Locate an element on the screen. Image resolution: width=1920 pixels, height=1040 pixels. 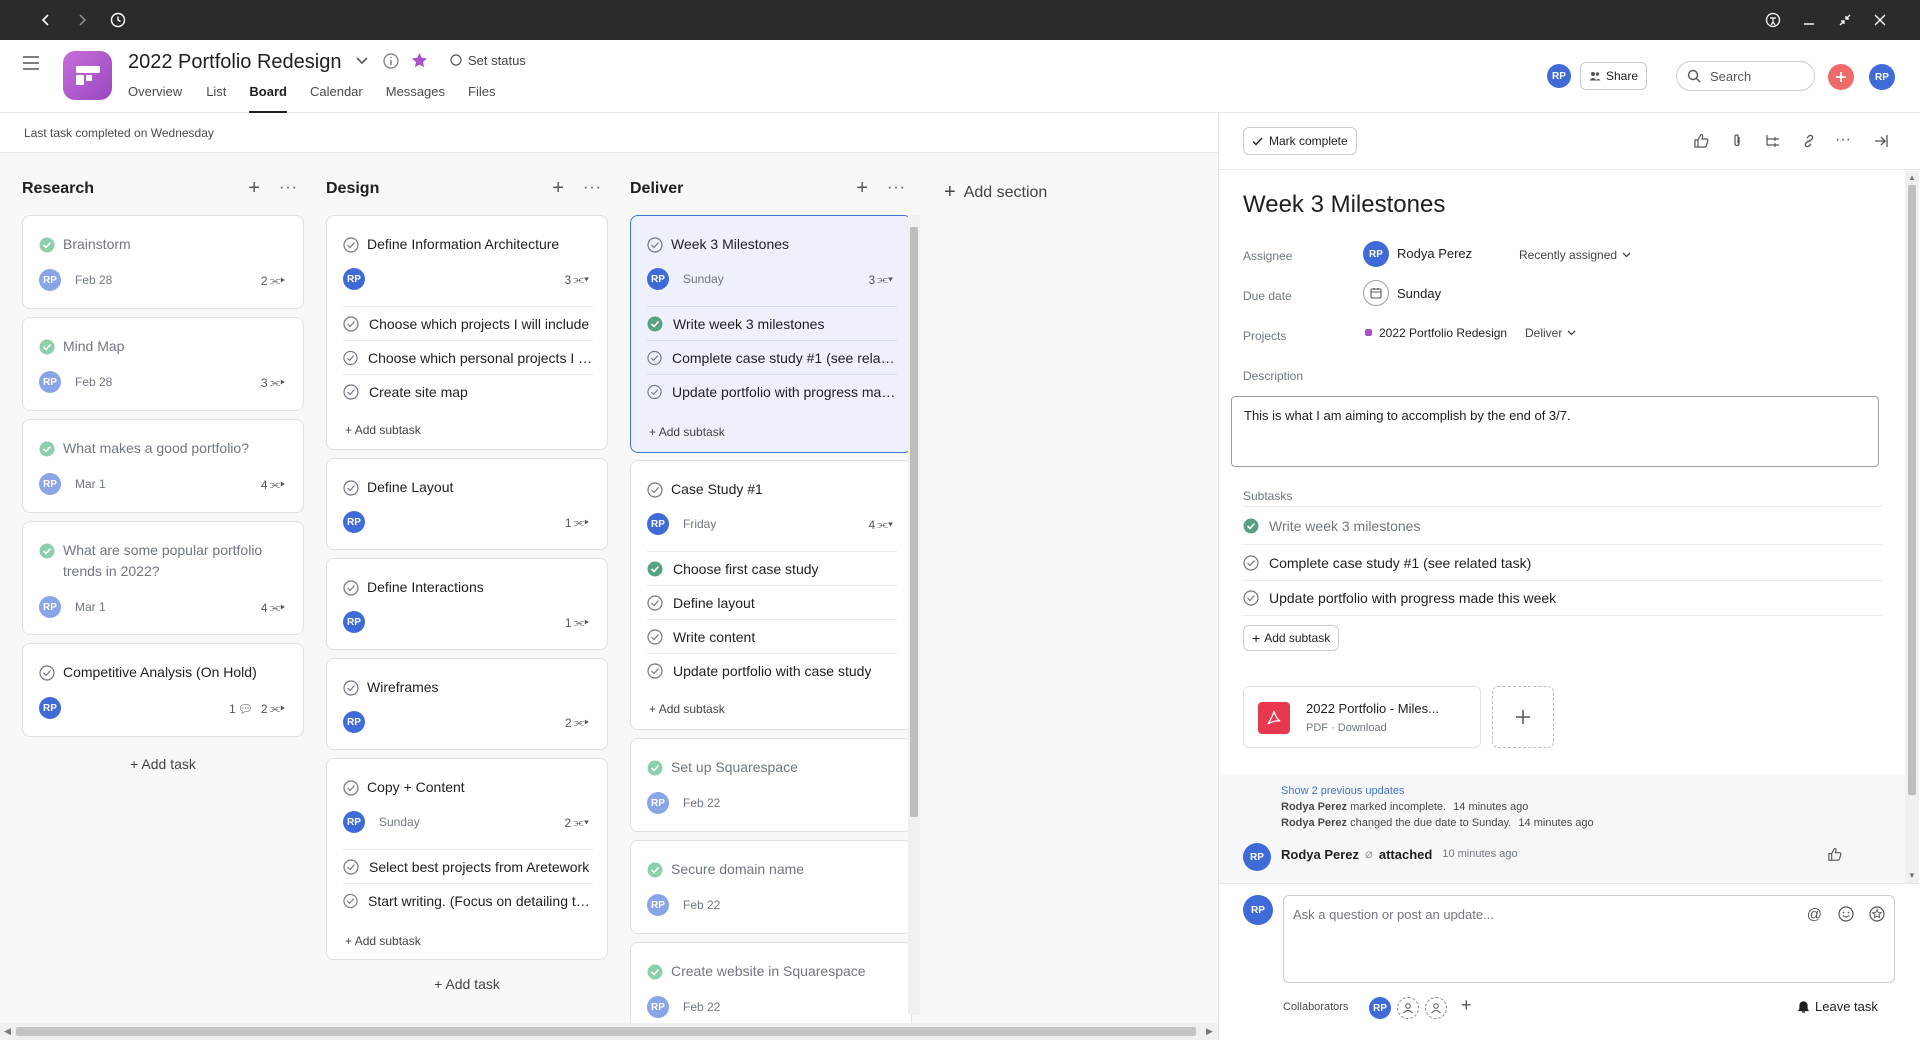
column-title: Design is located at coordinates (352, 189).